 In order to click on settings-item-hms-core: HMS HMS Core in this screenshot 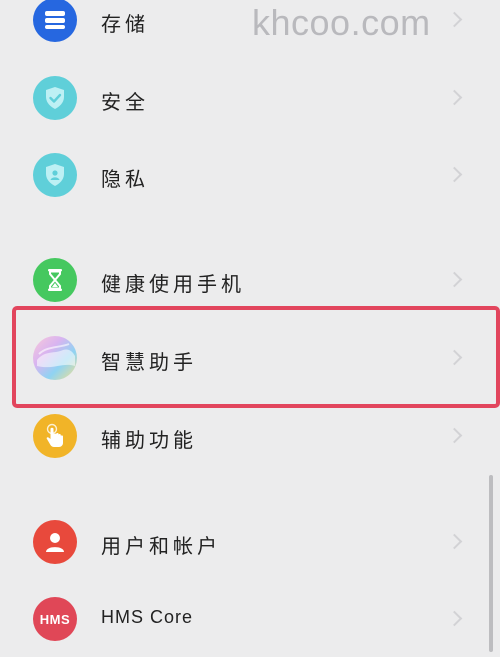, I will do `click(245, 619)`.